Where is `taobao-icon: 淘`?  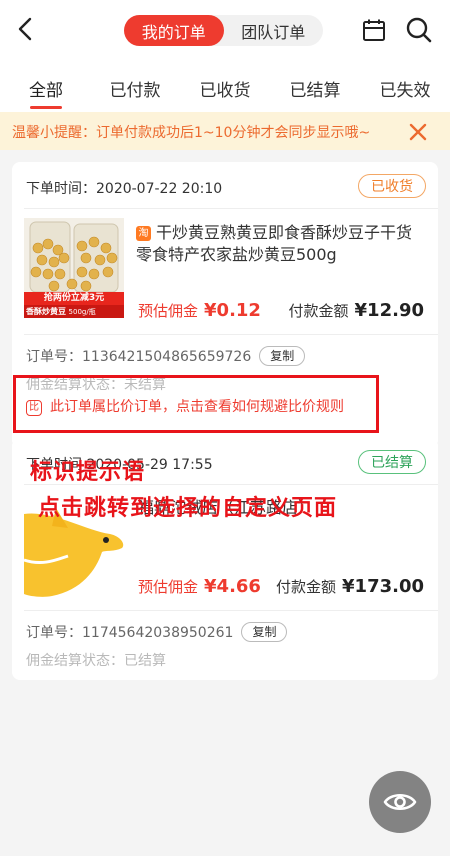
taobao-icon: 淘 is located at coordinates (143, 233).